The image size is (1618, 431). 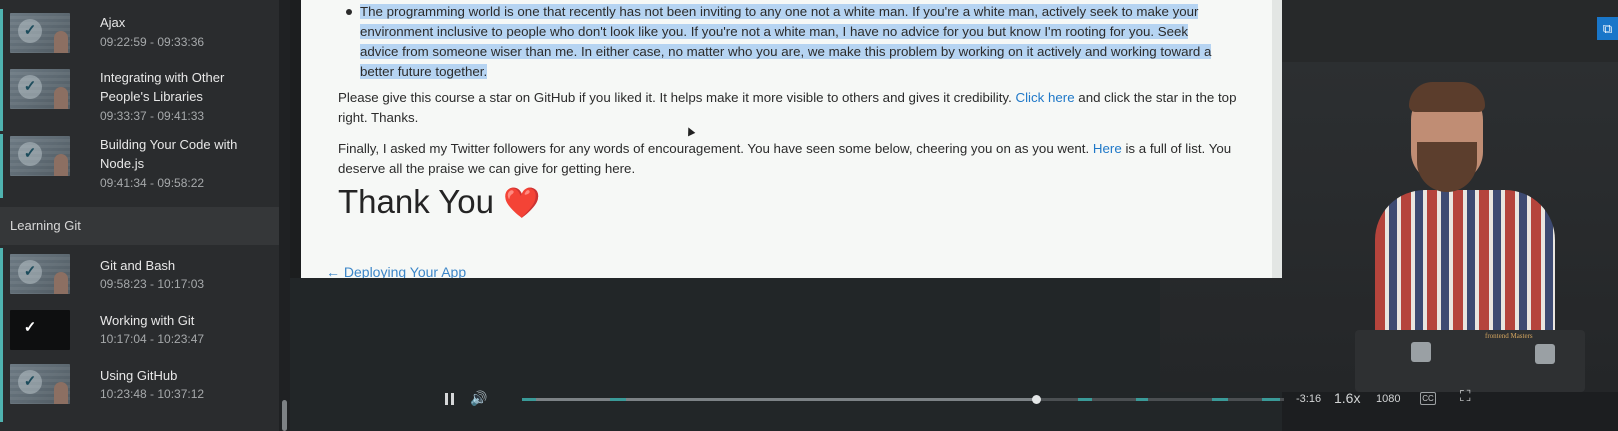 What do you see at coordinates (113, 22) in the screenshot?
I see `lesson-title: Ajax` at bounding box center [113, 22].